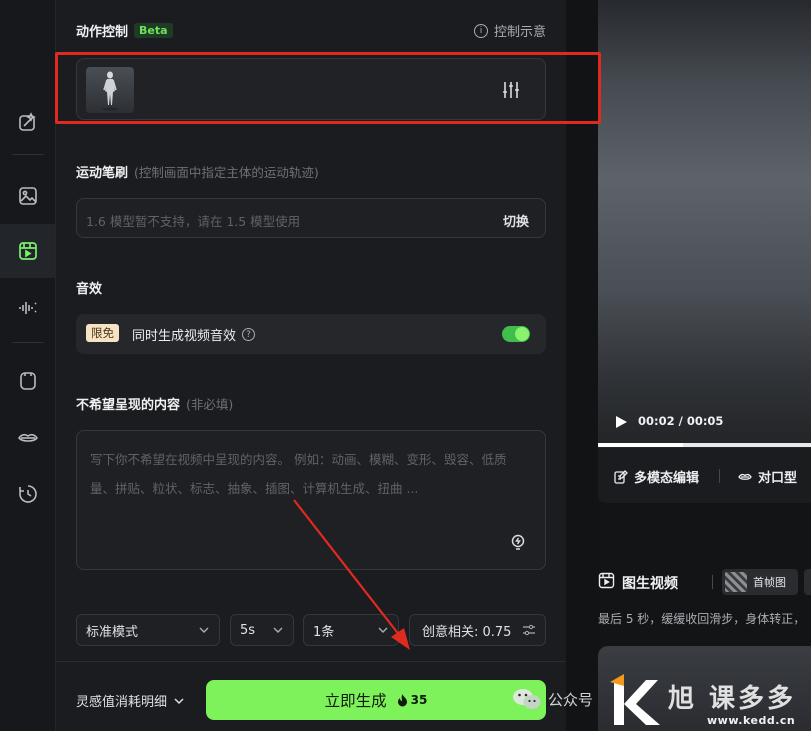 The height and width of the screenshot is (731, 811). Describe the element at coordinates (667, 478) in the screenshot. I see `multimodal-edit-label: 多模态编辑` at that location.